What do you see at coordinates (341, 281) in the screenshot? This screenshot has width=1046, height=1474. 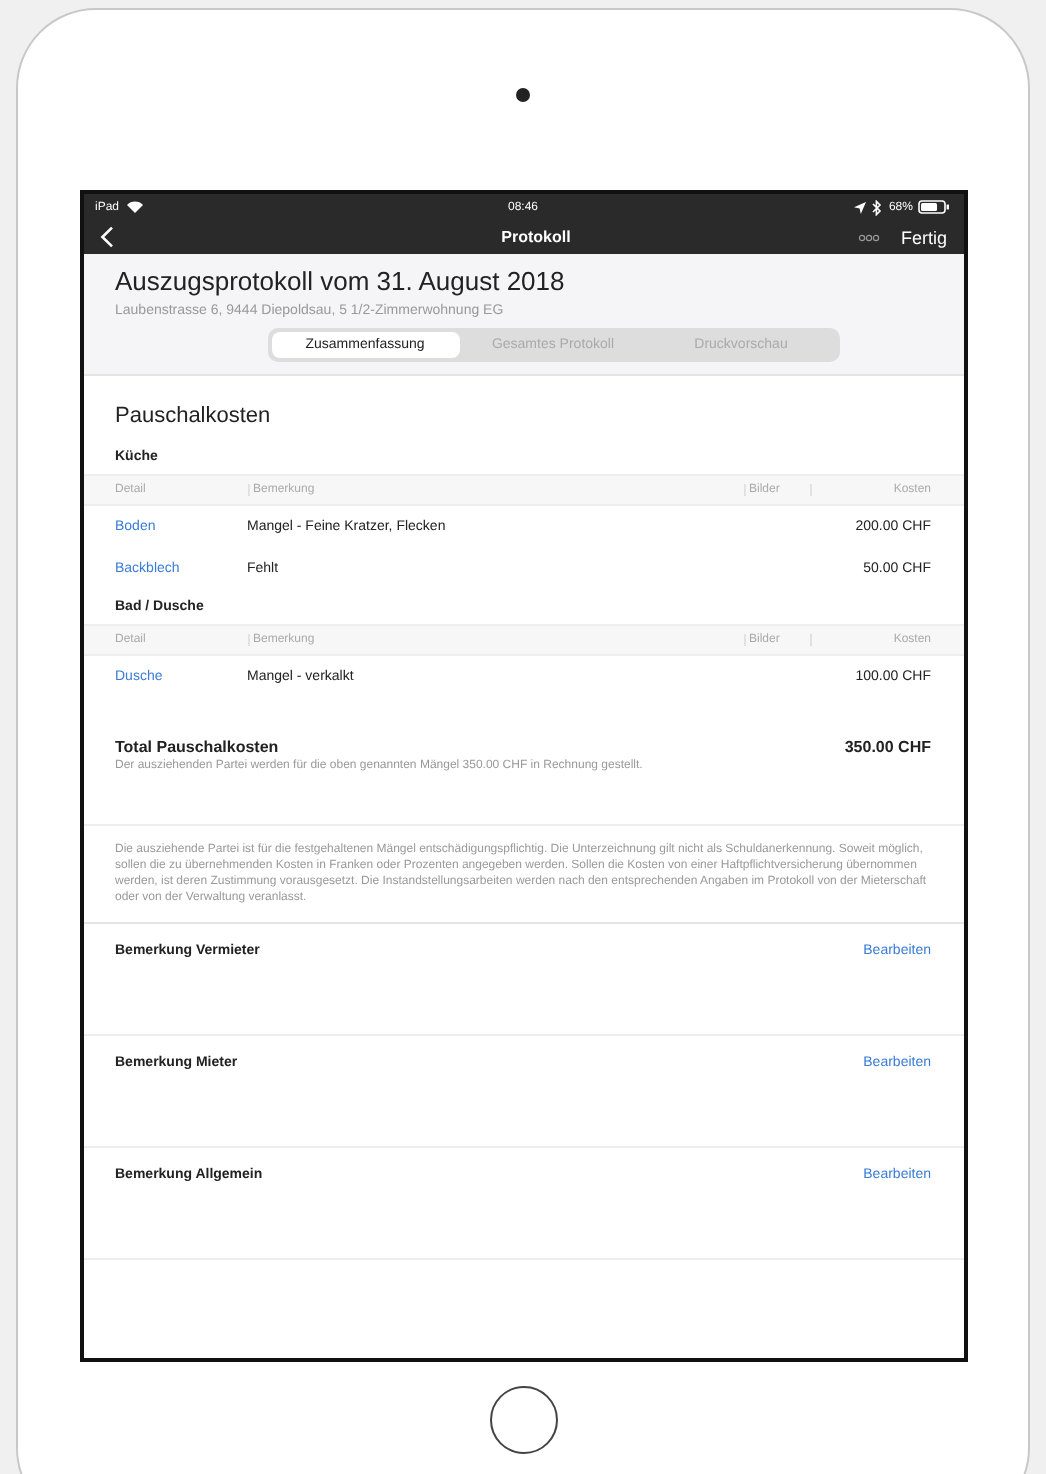 I see `protocol-title: Auszugsprotokoll vom 31. August 2018` at bounding box center [341, 281].